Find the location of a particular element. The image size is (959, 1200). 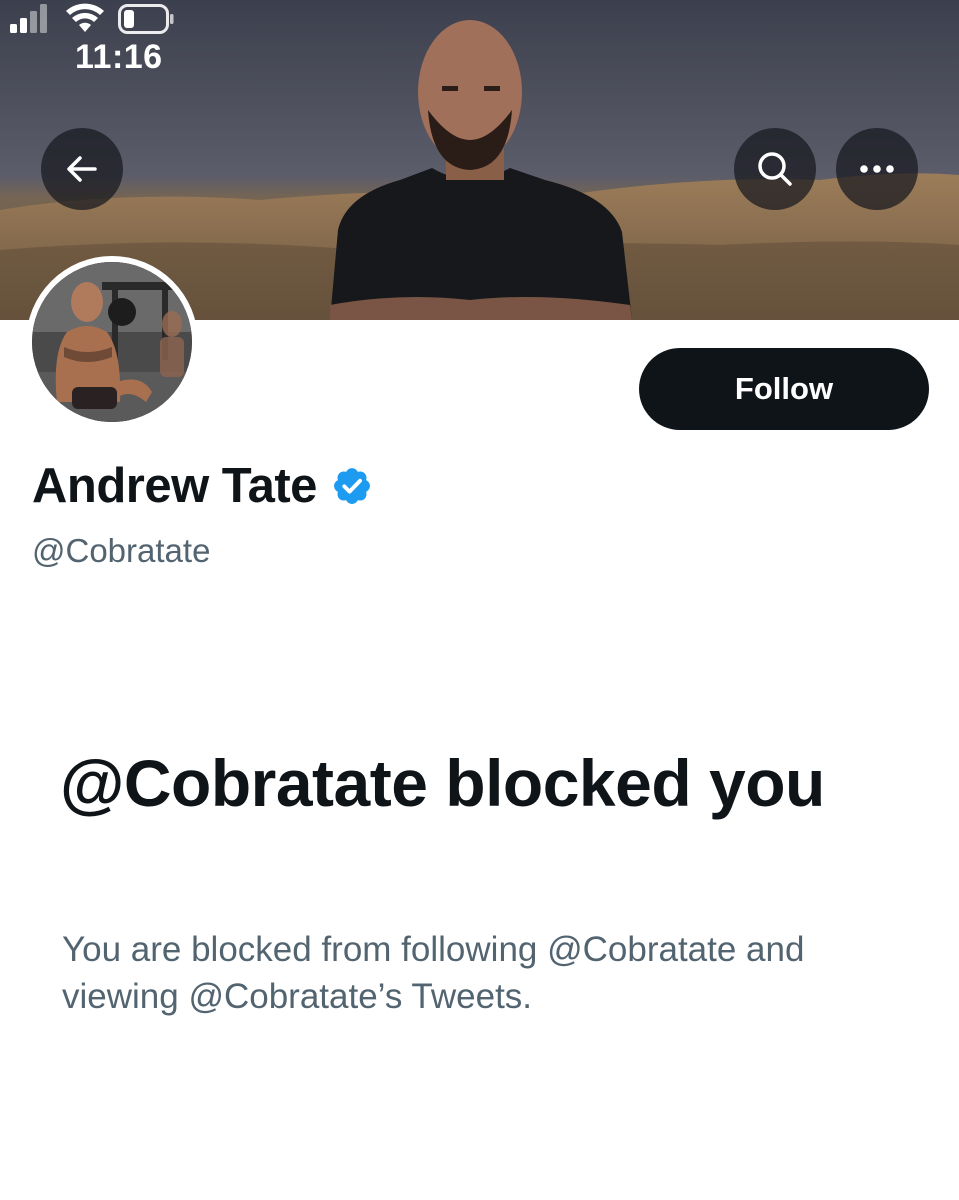

arrow-left-icon is located at coordinates (82, 169).